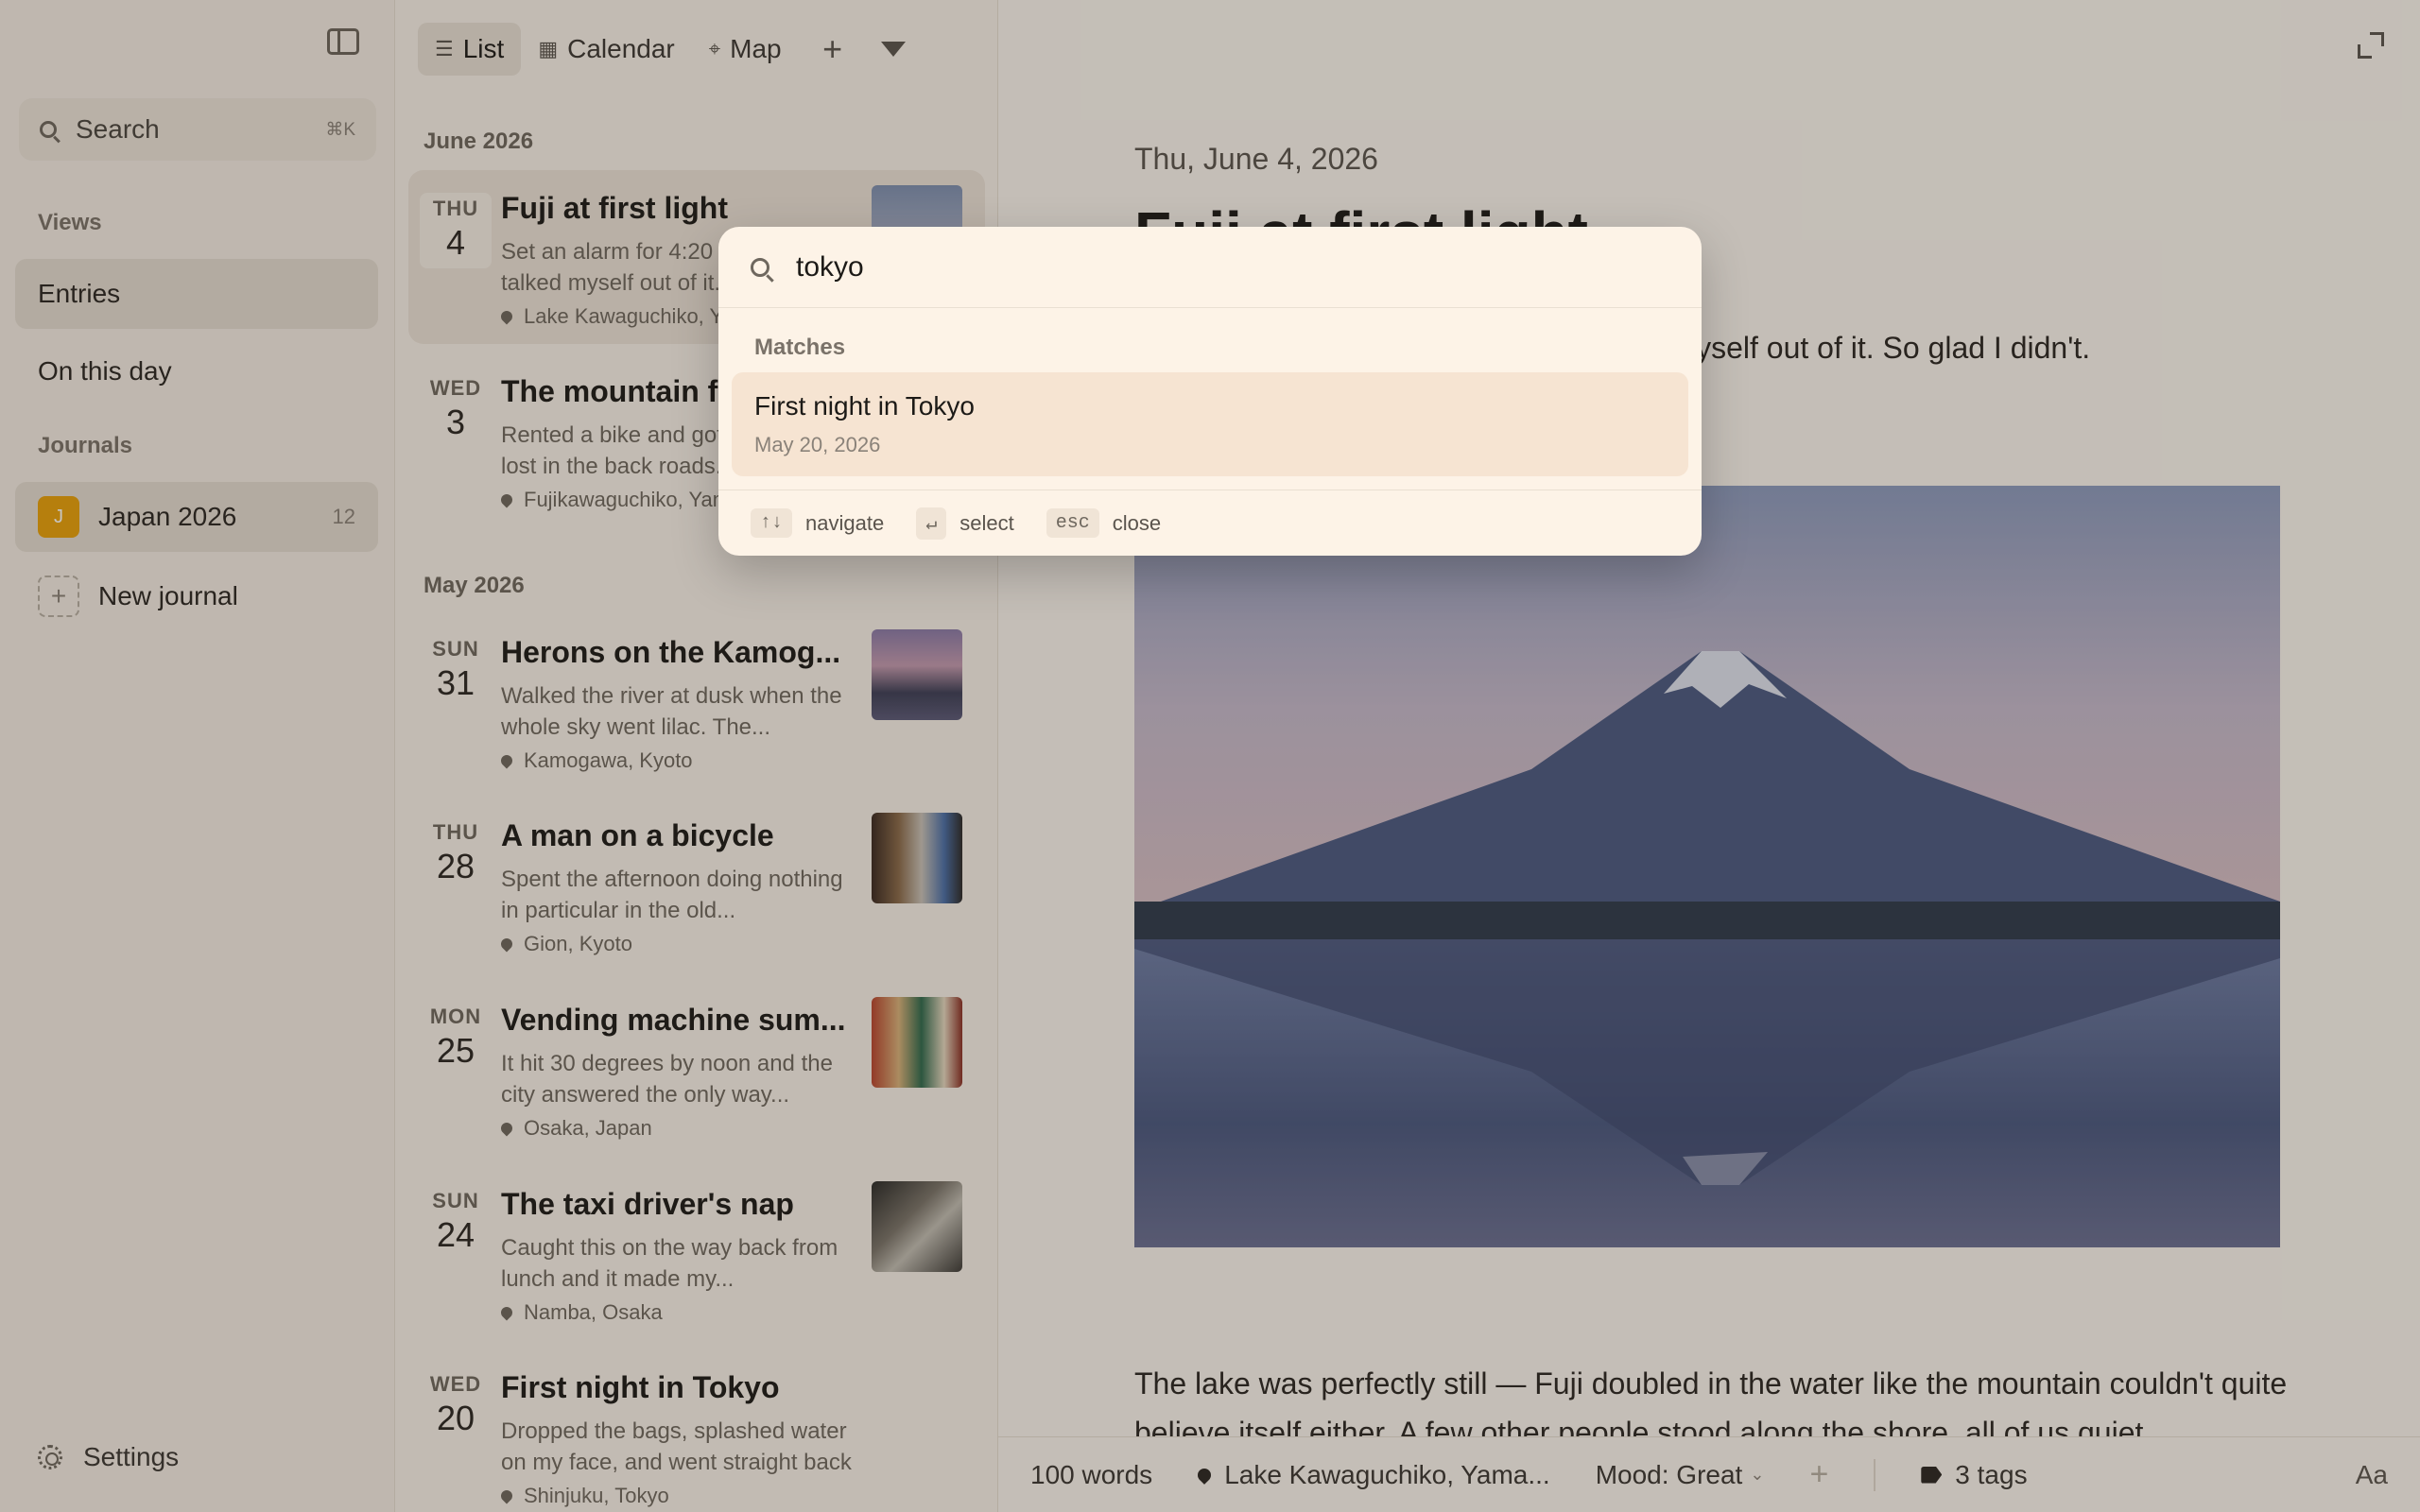 The image size is (2420, 1512). I want to click on search-result-date: May 20, 2026, so click(817, 444).